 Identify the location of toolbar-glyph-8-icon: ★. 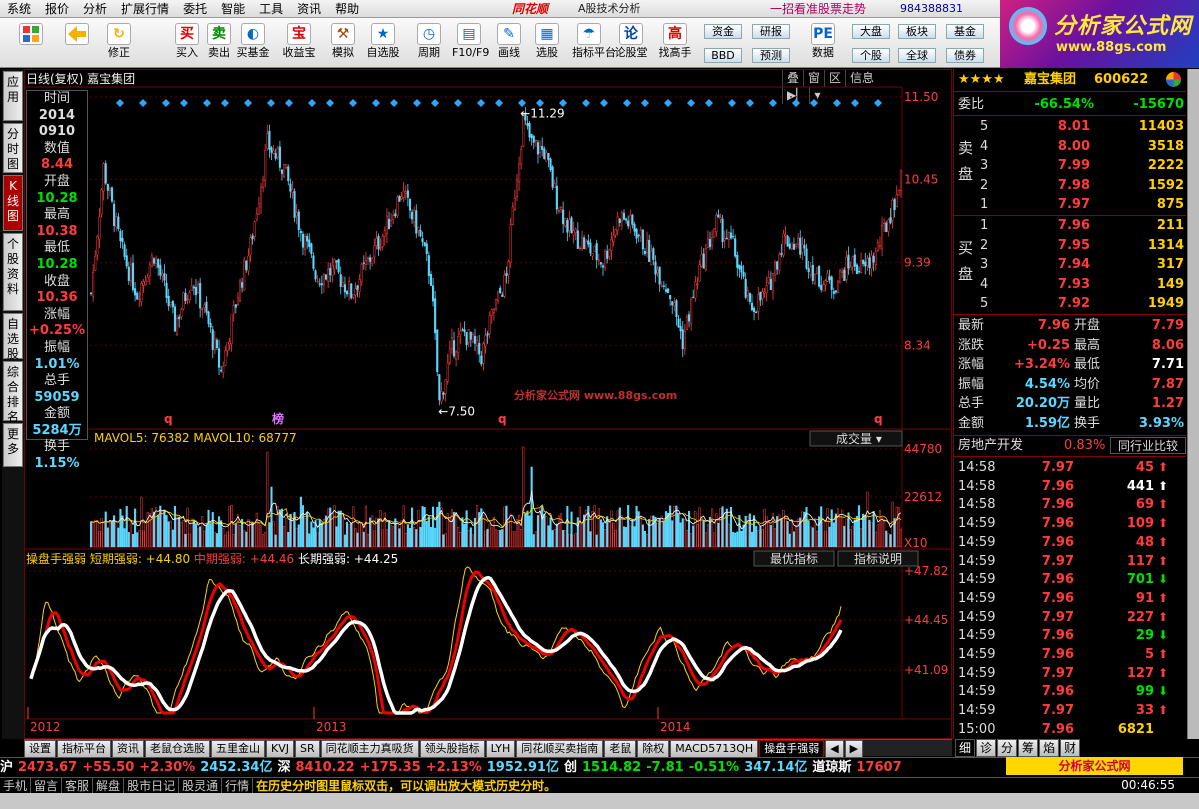
(383, 34).